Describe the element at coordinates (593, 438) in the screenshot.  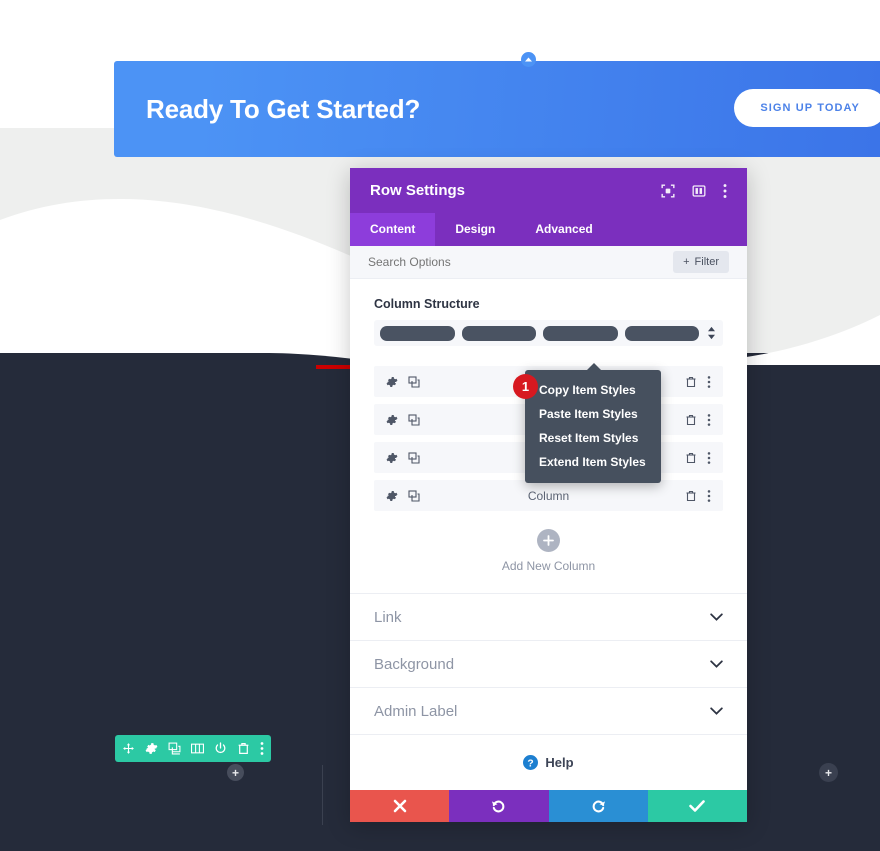
I see `menu-item-reset-item-styles: Reset Item Styles` at that location.